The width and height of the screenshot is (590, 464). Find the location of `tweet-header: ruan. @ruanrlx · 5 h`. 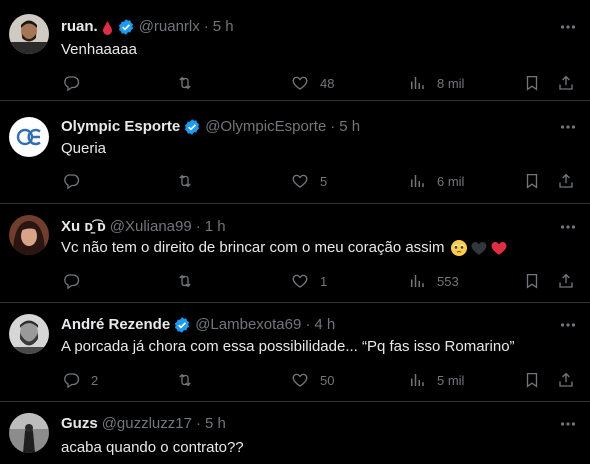

tweet-header: ruan. @ruanrlx · 5 h is located at coordinates (147, 27).